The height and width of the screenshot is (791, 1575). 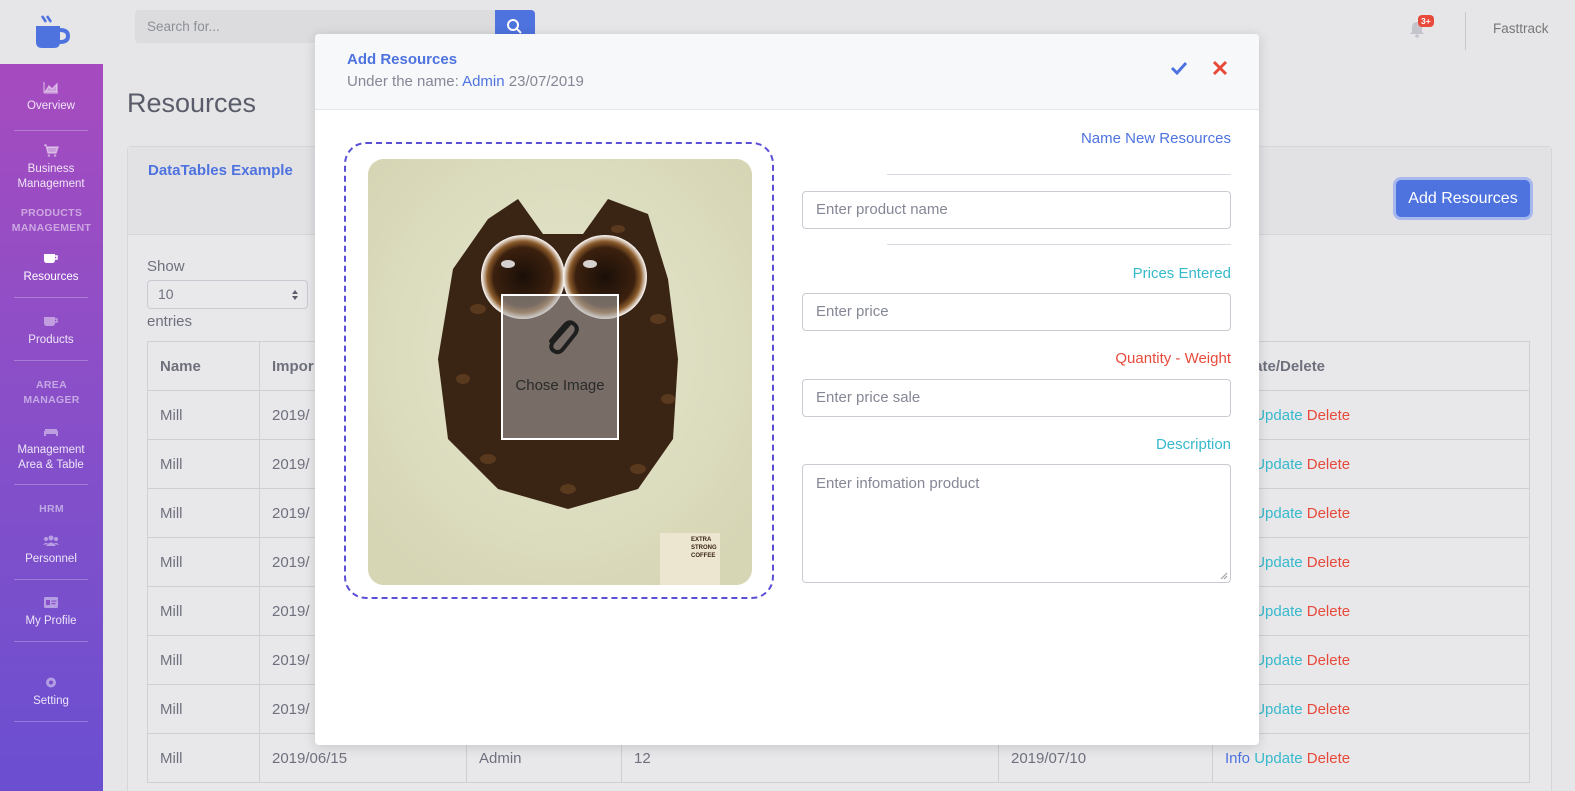 What do you see at coordinates (1173, 358) in the screenshot?
I see `quantity-label: Quantity - Weight` at bounding box center [1173, 358].